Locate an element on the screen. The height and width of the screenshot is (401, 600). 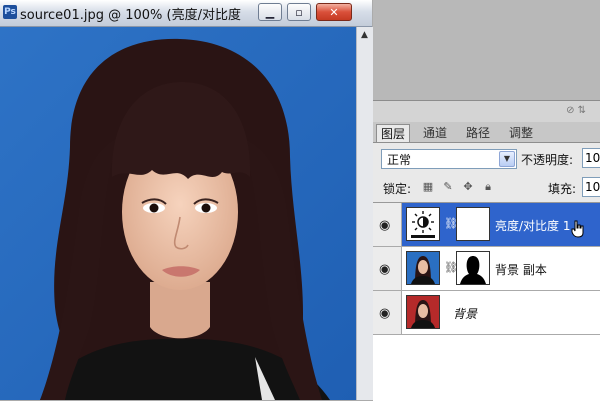
layer-row-brightness-contrast: ◉ ⛓︎ 亮度/对比度 1 is located at coordinates (486, 225).